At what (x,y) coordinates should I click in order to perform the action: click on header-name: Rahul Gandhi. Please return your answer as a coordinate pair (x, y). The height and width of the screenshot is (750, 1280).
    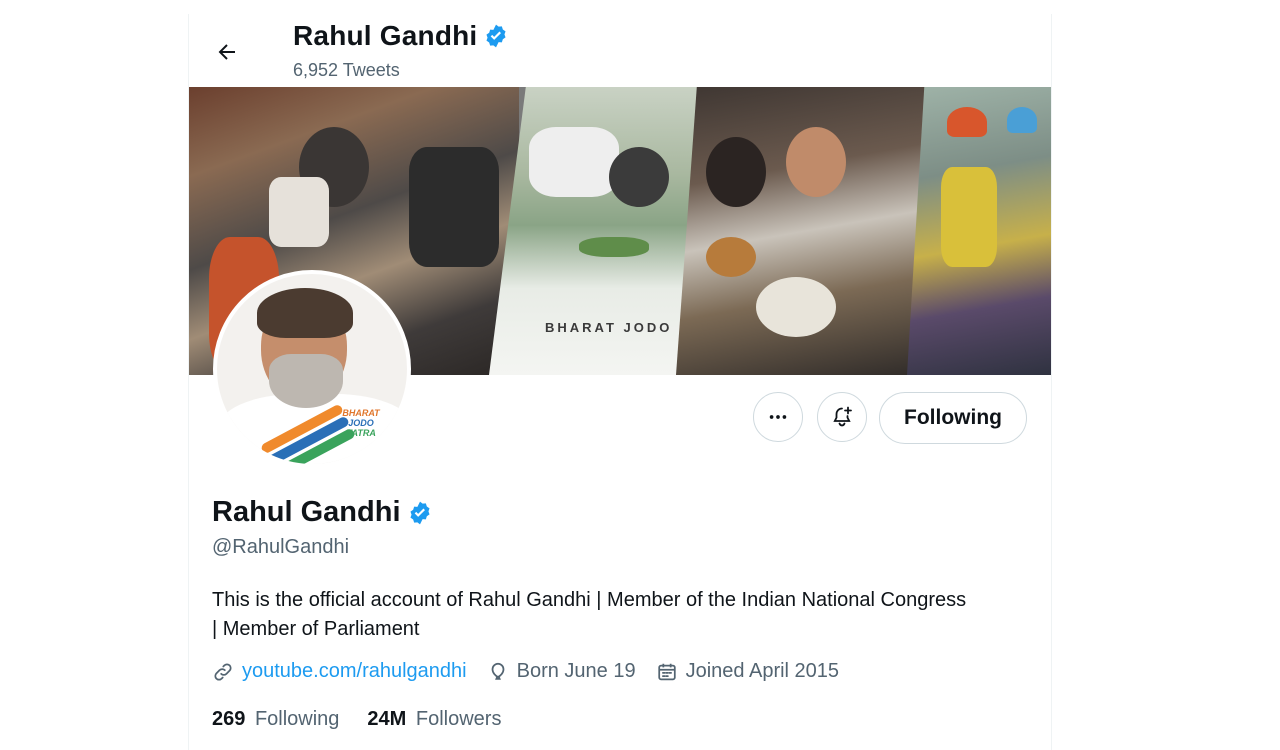
    Looking at the image, I should click on (385, 35).